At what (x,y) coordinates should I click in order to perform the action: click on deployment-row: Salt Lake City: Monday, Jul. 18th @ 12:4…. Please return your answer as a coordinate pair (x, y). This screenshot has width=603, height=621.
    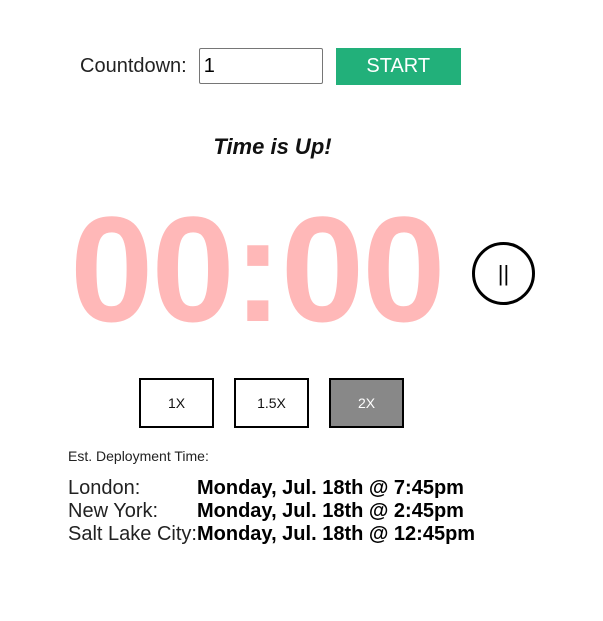
    Looking at the image, I should click on (271, 534).